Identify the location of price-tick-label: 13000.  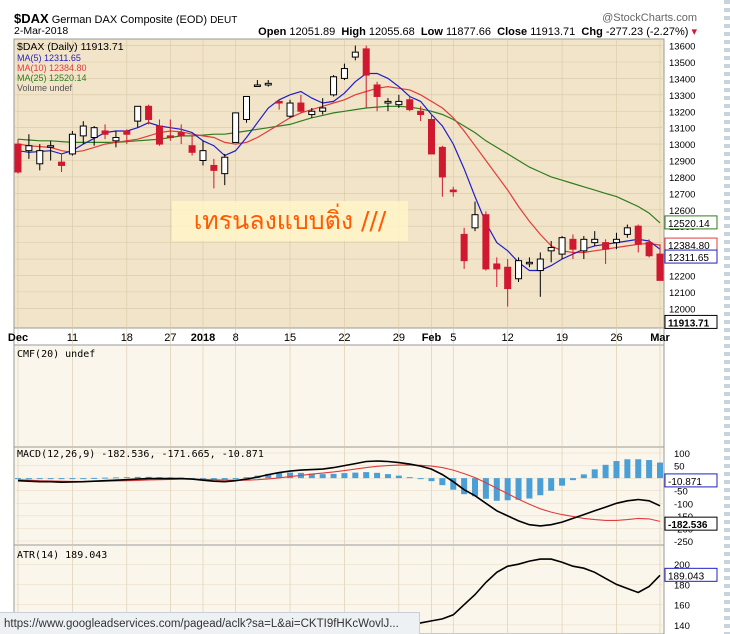
(682, 145).